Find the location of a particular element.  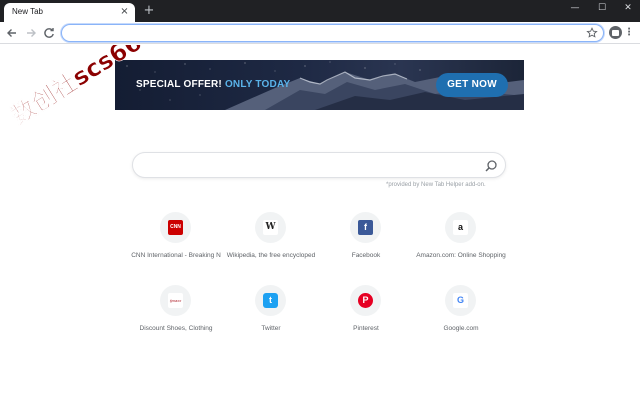

facebook-icon: f is located at coordinates (365, 227).